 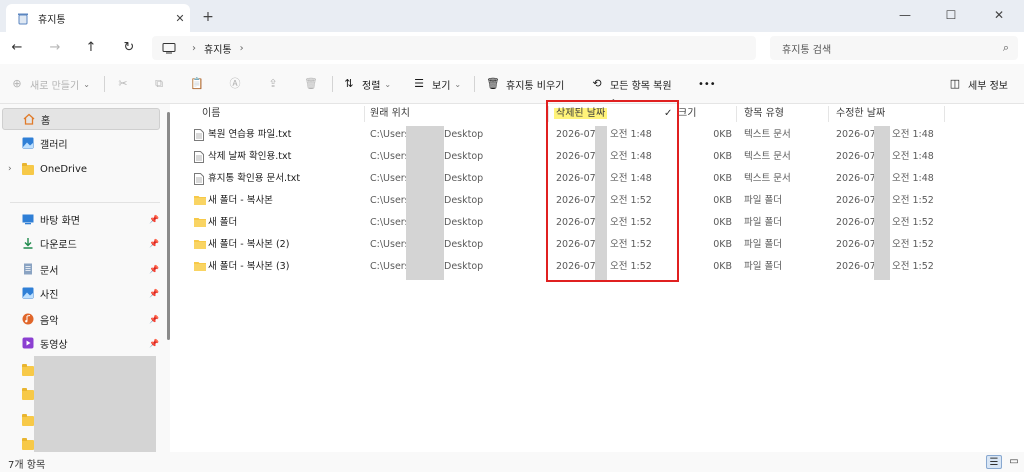 I want to click on column-header-date-modified: 수정한 날짜, so click(x=860, y=114).